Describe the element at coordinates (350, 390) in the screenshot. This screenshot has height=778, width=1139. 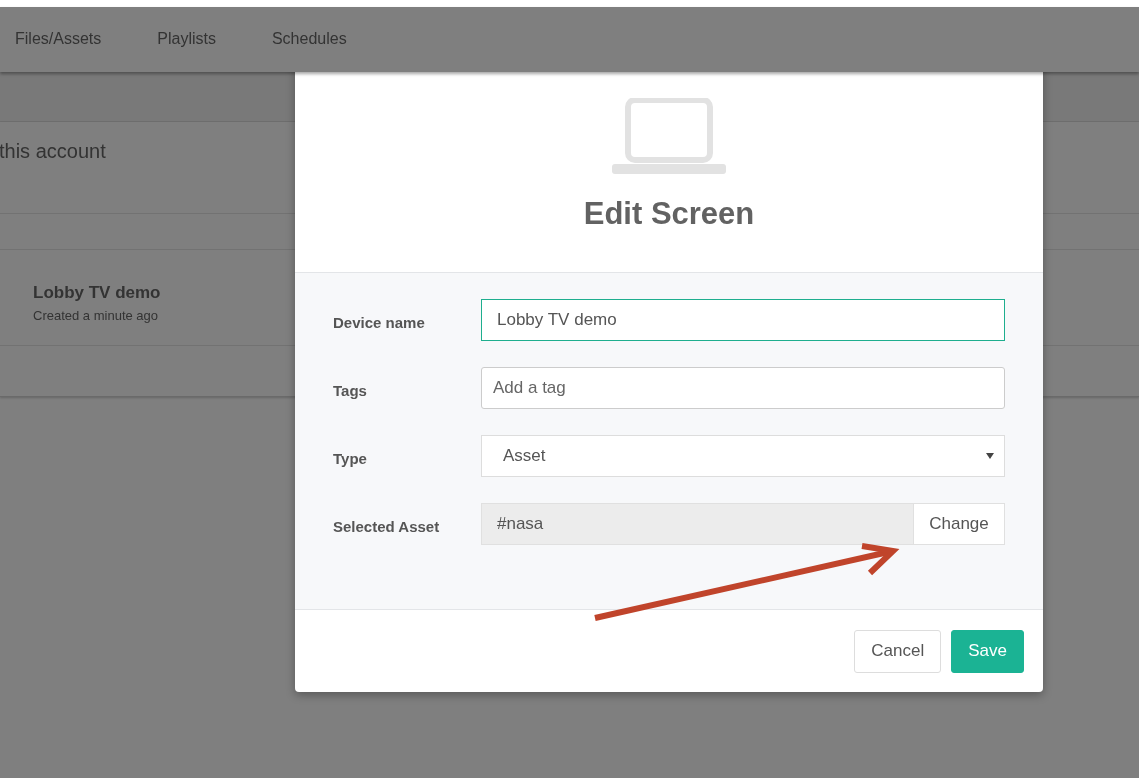
I see `field-label: Tags` at that location.